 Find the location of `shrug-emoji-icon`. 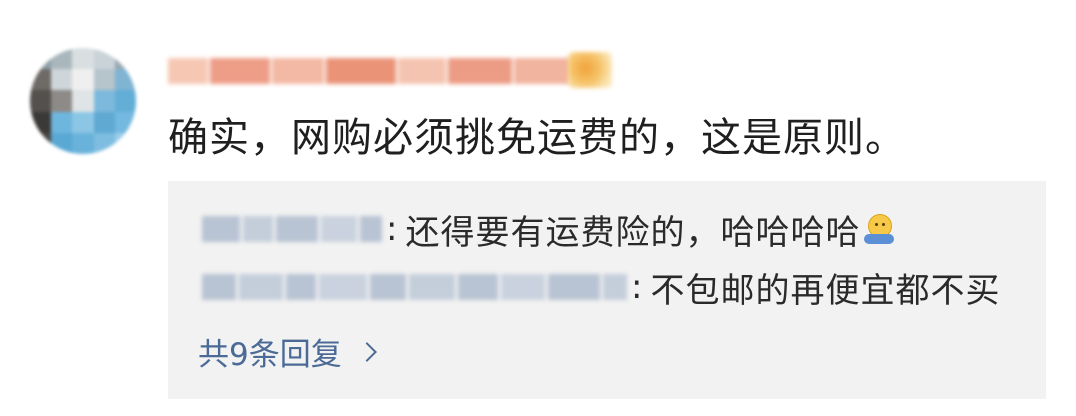

shrug-emoji-icon is located at coordinates (879, 229).